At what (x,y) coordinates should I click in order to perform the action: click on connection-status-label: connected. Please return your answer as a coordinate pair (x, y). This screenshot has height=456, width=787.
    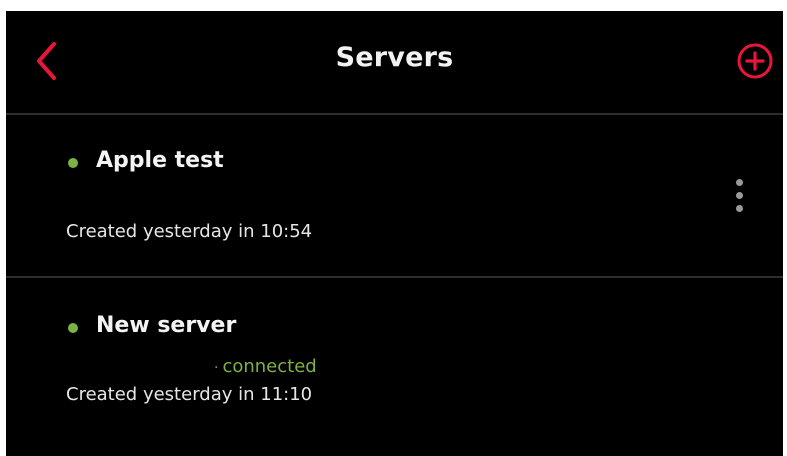
    Looking at the image, I should click on (269, 366).